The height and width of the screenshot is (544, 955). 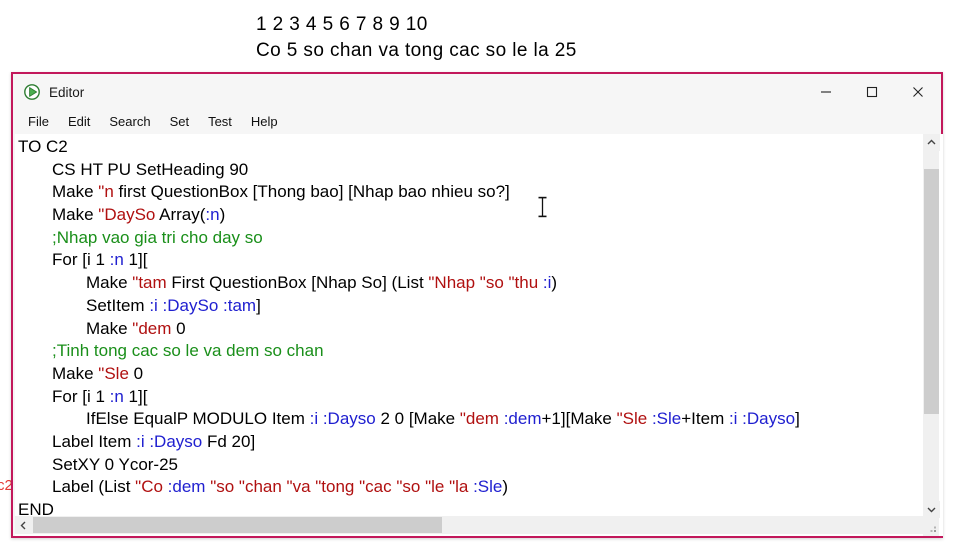 I want to click on window-controls, so click(x=872, y=92).